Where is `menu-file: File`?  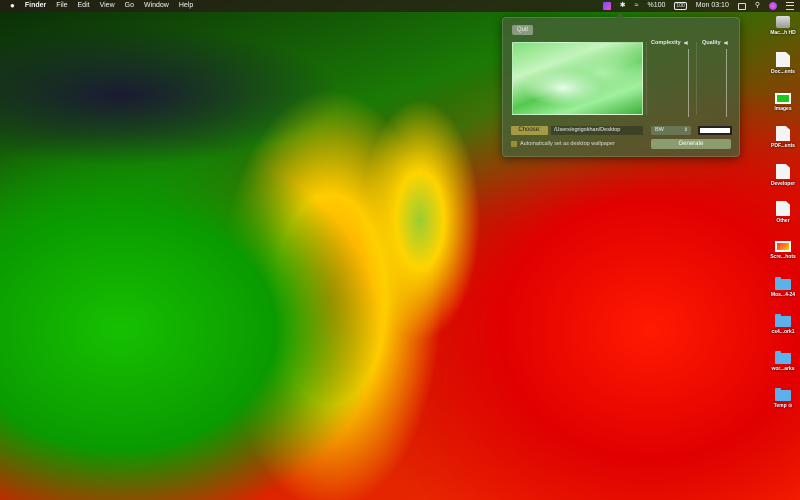
menu-file: File is located at coordinates (61, 6).